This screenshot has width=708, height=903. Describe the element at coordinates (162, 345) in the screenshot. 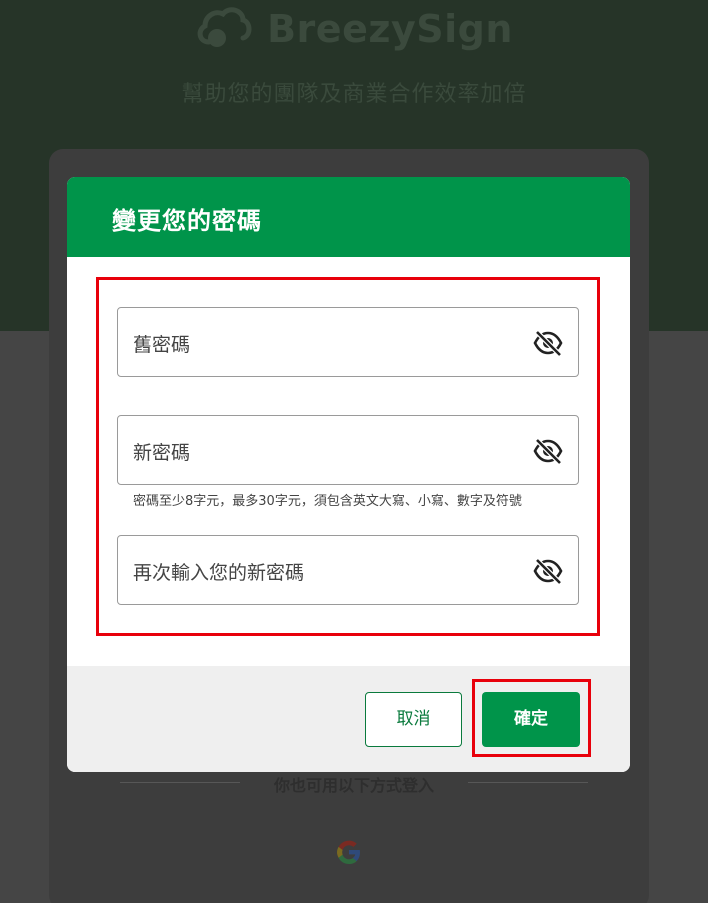

I see `old-password-placeholder: 舊密碼` at that location.